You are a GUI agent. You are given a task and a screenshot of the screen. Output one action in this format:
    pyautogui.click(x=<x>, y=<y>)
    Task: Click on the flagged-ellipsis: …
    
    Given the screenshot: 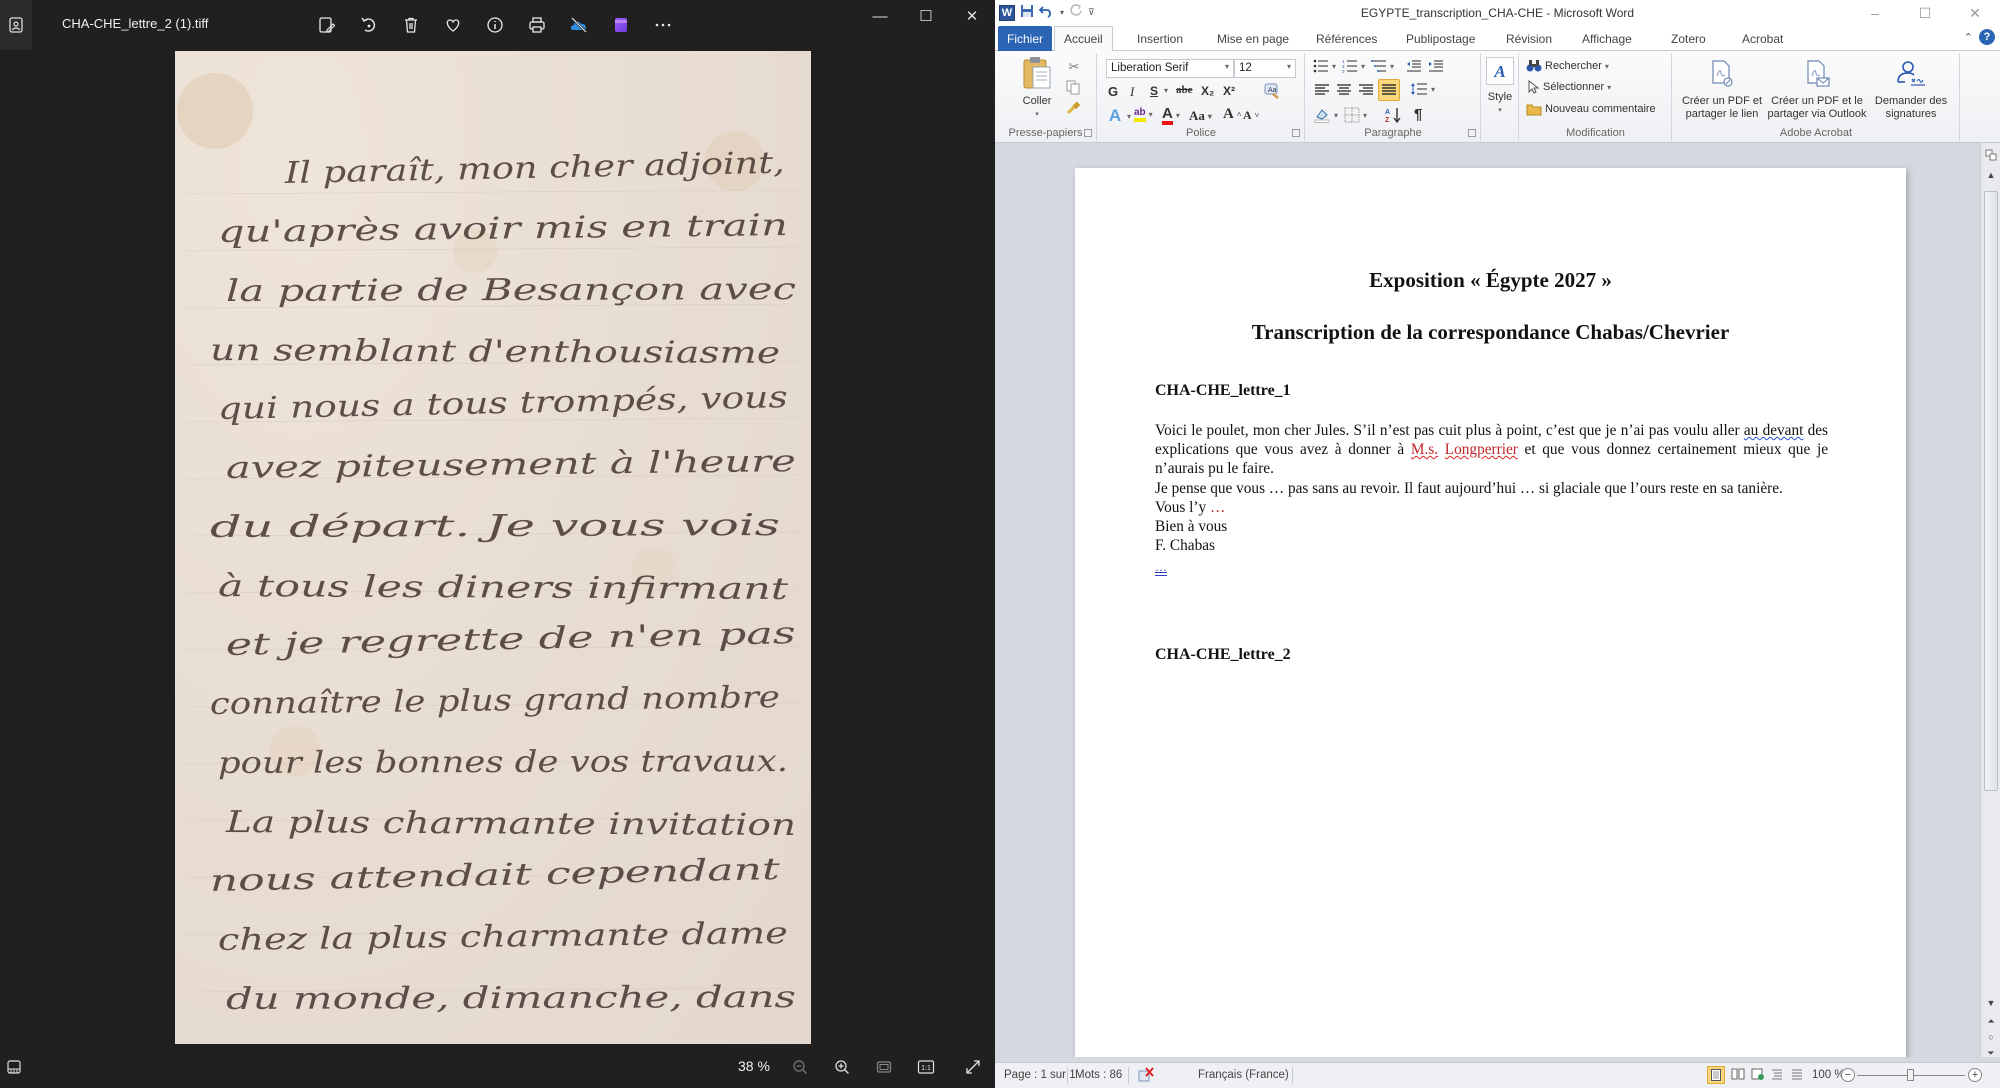 What is the action you would take?
    pyautogui.click(x=1217, y=507)
    